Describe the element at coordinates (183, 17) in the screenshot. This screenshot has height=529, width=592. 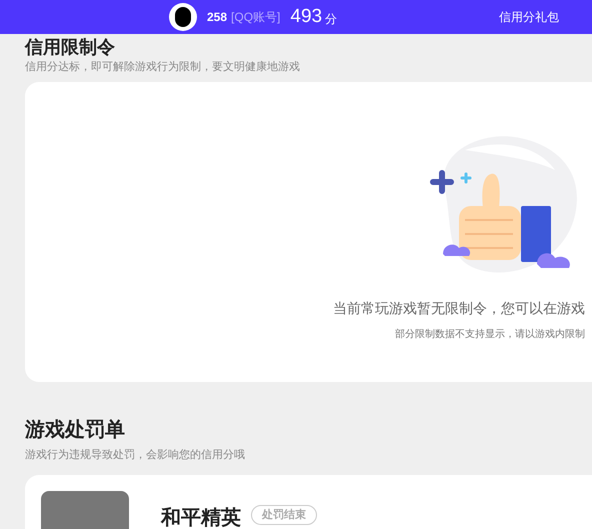
I see `avatar` at that location.